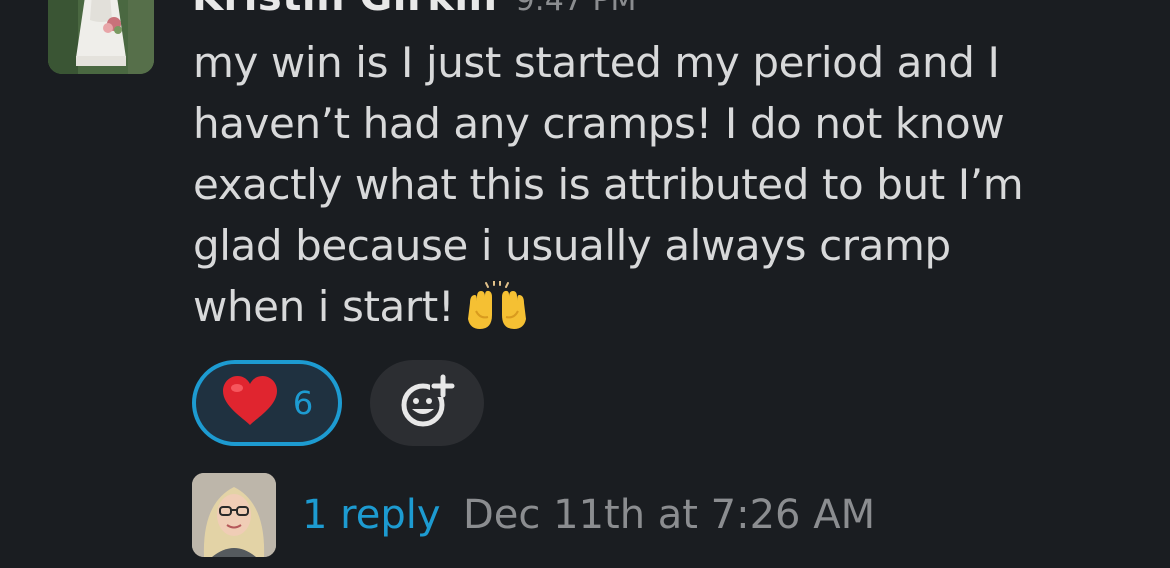 This screenshot has width=1170, height=568. I want to click on message-header: Kristin Girkin 9:47 PM, so click(414, 9).